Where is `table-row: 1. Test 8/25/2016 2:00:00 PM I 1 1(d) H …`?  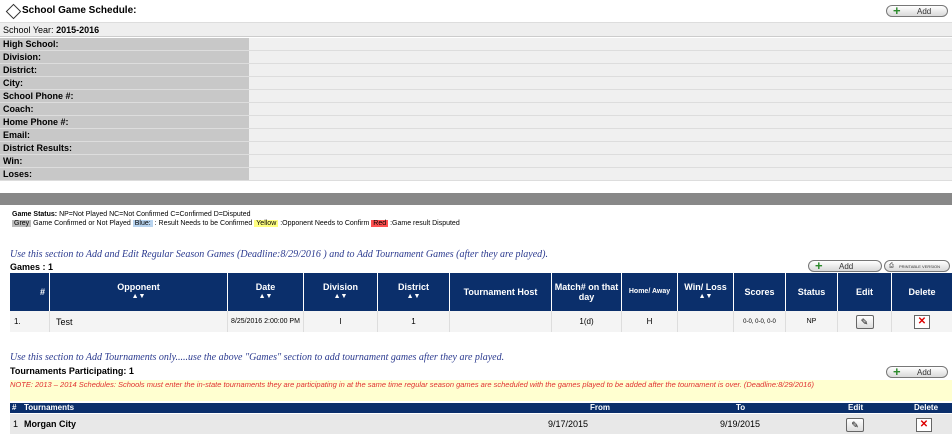
table-row: 1. Test 8/25/2016 2:00:00 PM I 1 1(d) H … is located at coordinates (481, 321).